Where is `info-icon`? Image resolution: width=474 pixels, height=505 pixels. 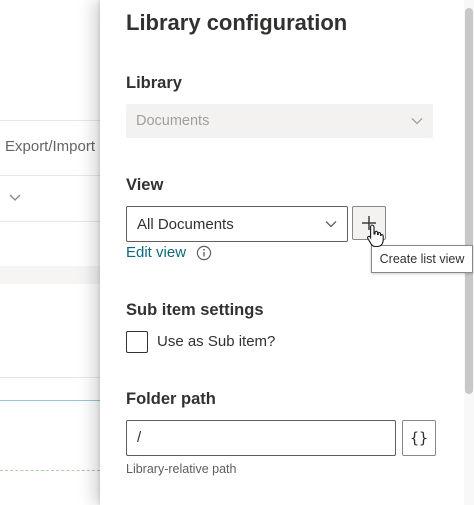 info-icon is located at coordinates (204, 253).